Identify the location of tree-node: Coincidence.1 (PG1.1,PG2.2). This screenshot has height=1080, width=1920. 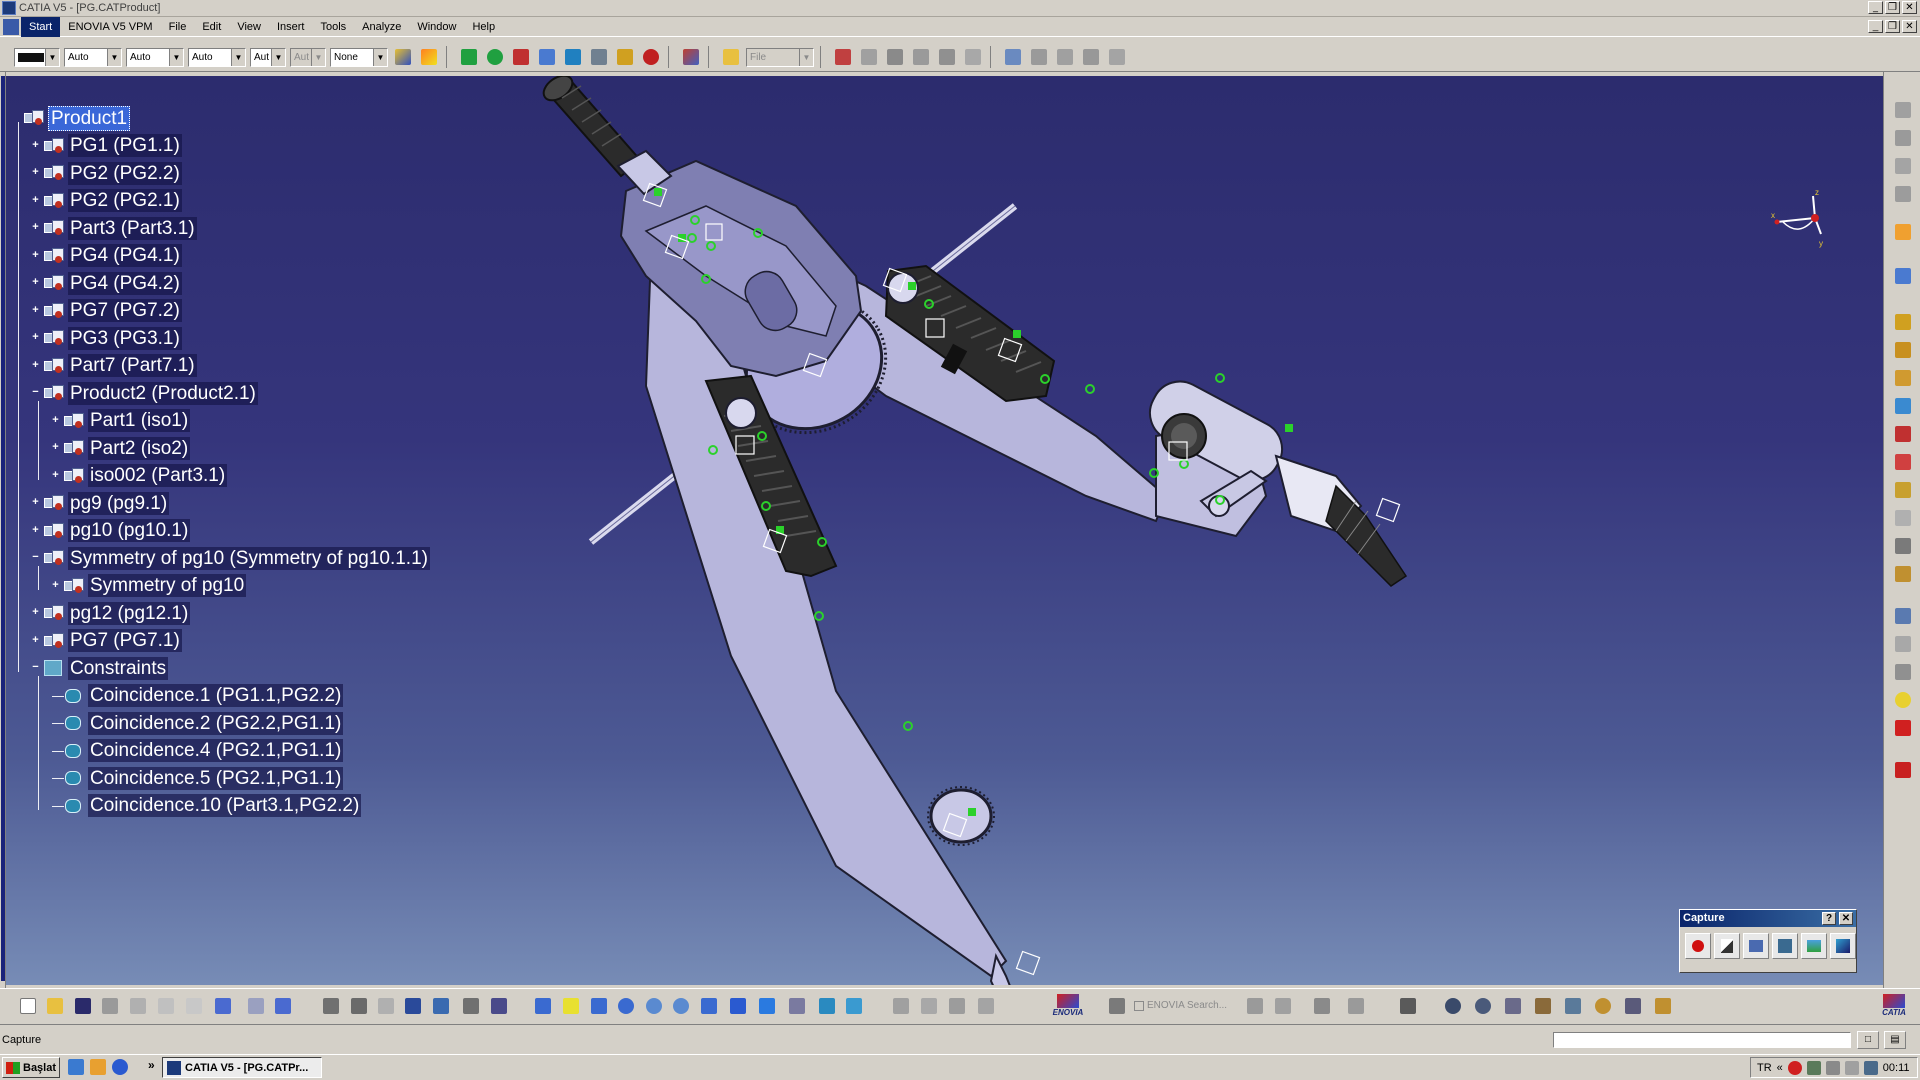
(203, 696).